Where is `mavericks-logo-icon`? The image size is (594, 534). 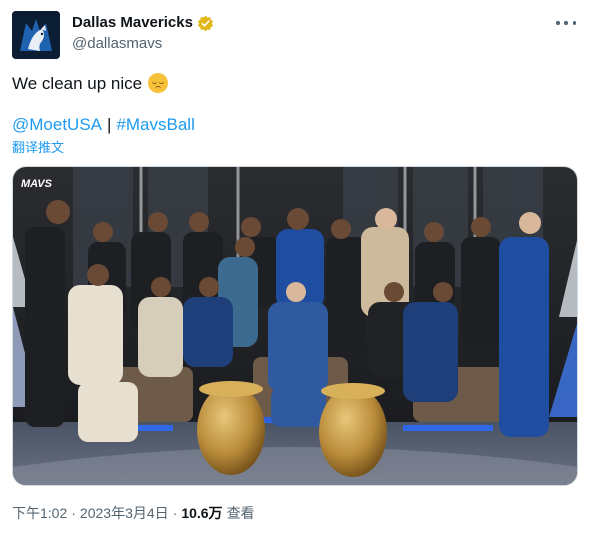 mavericks-logo-icon is located at coordinates (36, 35).